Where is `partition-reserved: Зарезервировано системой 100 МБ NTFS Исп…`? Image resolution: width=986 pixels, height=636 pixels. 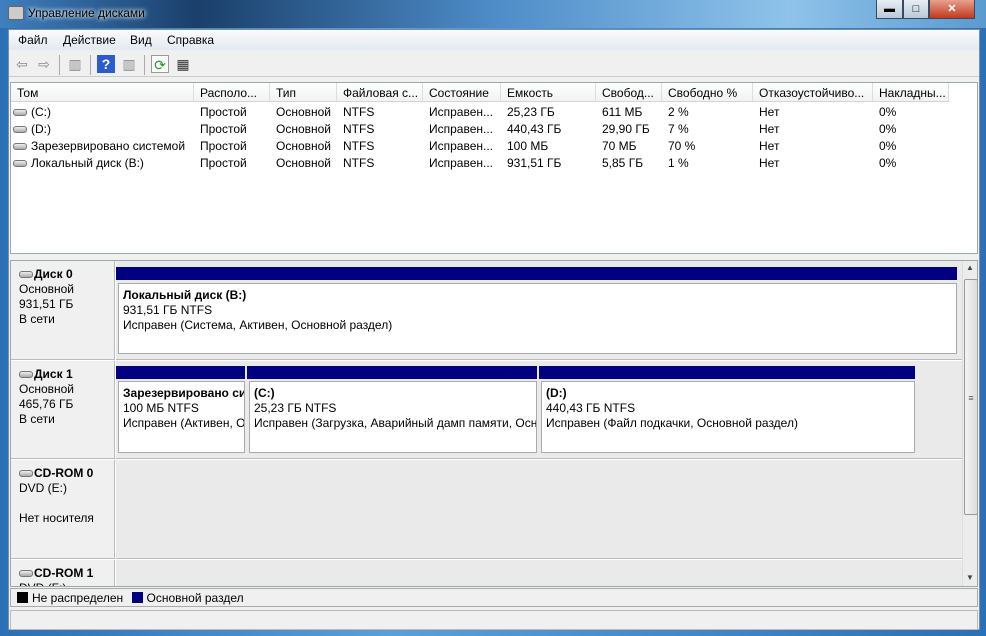 partition-reserved: Зарезервировано системой 100 МБ NTFS Исп… is located at coordinates (181, 417).